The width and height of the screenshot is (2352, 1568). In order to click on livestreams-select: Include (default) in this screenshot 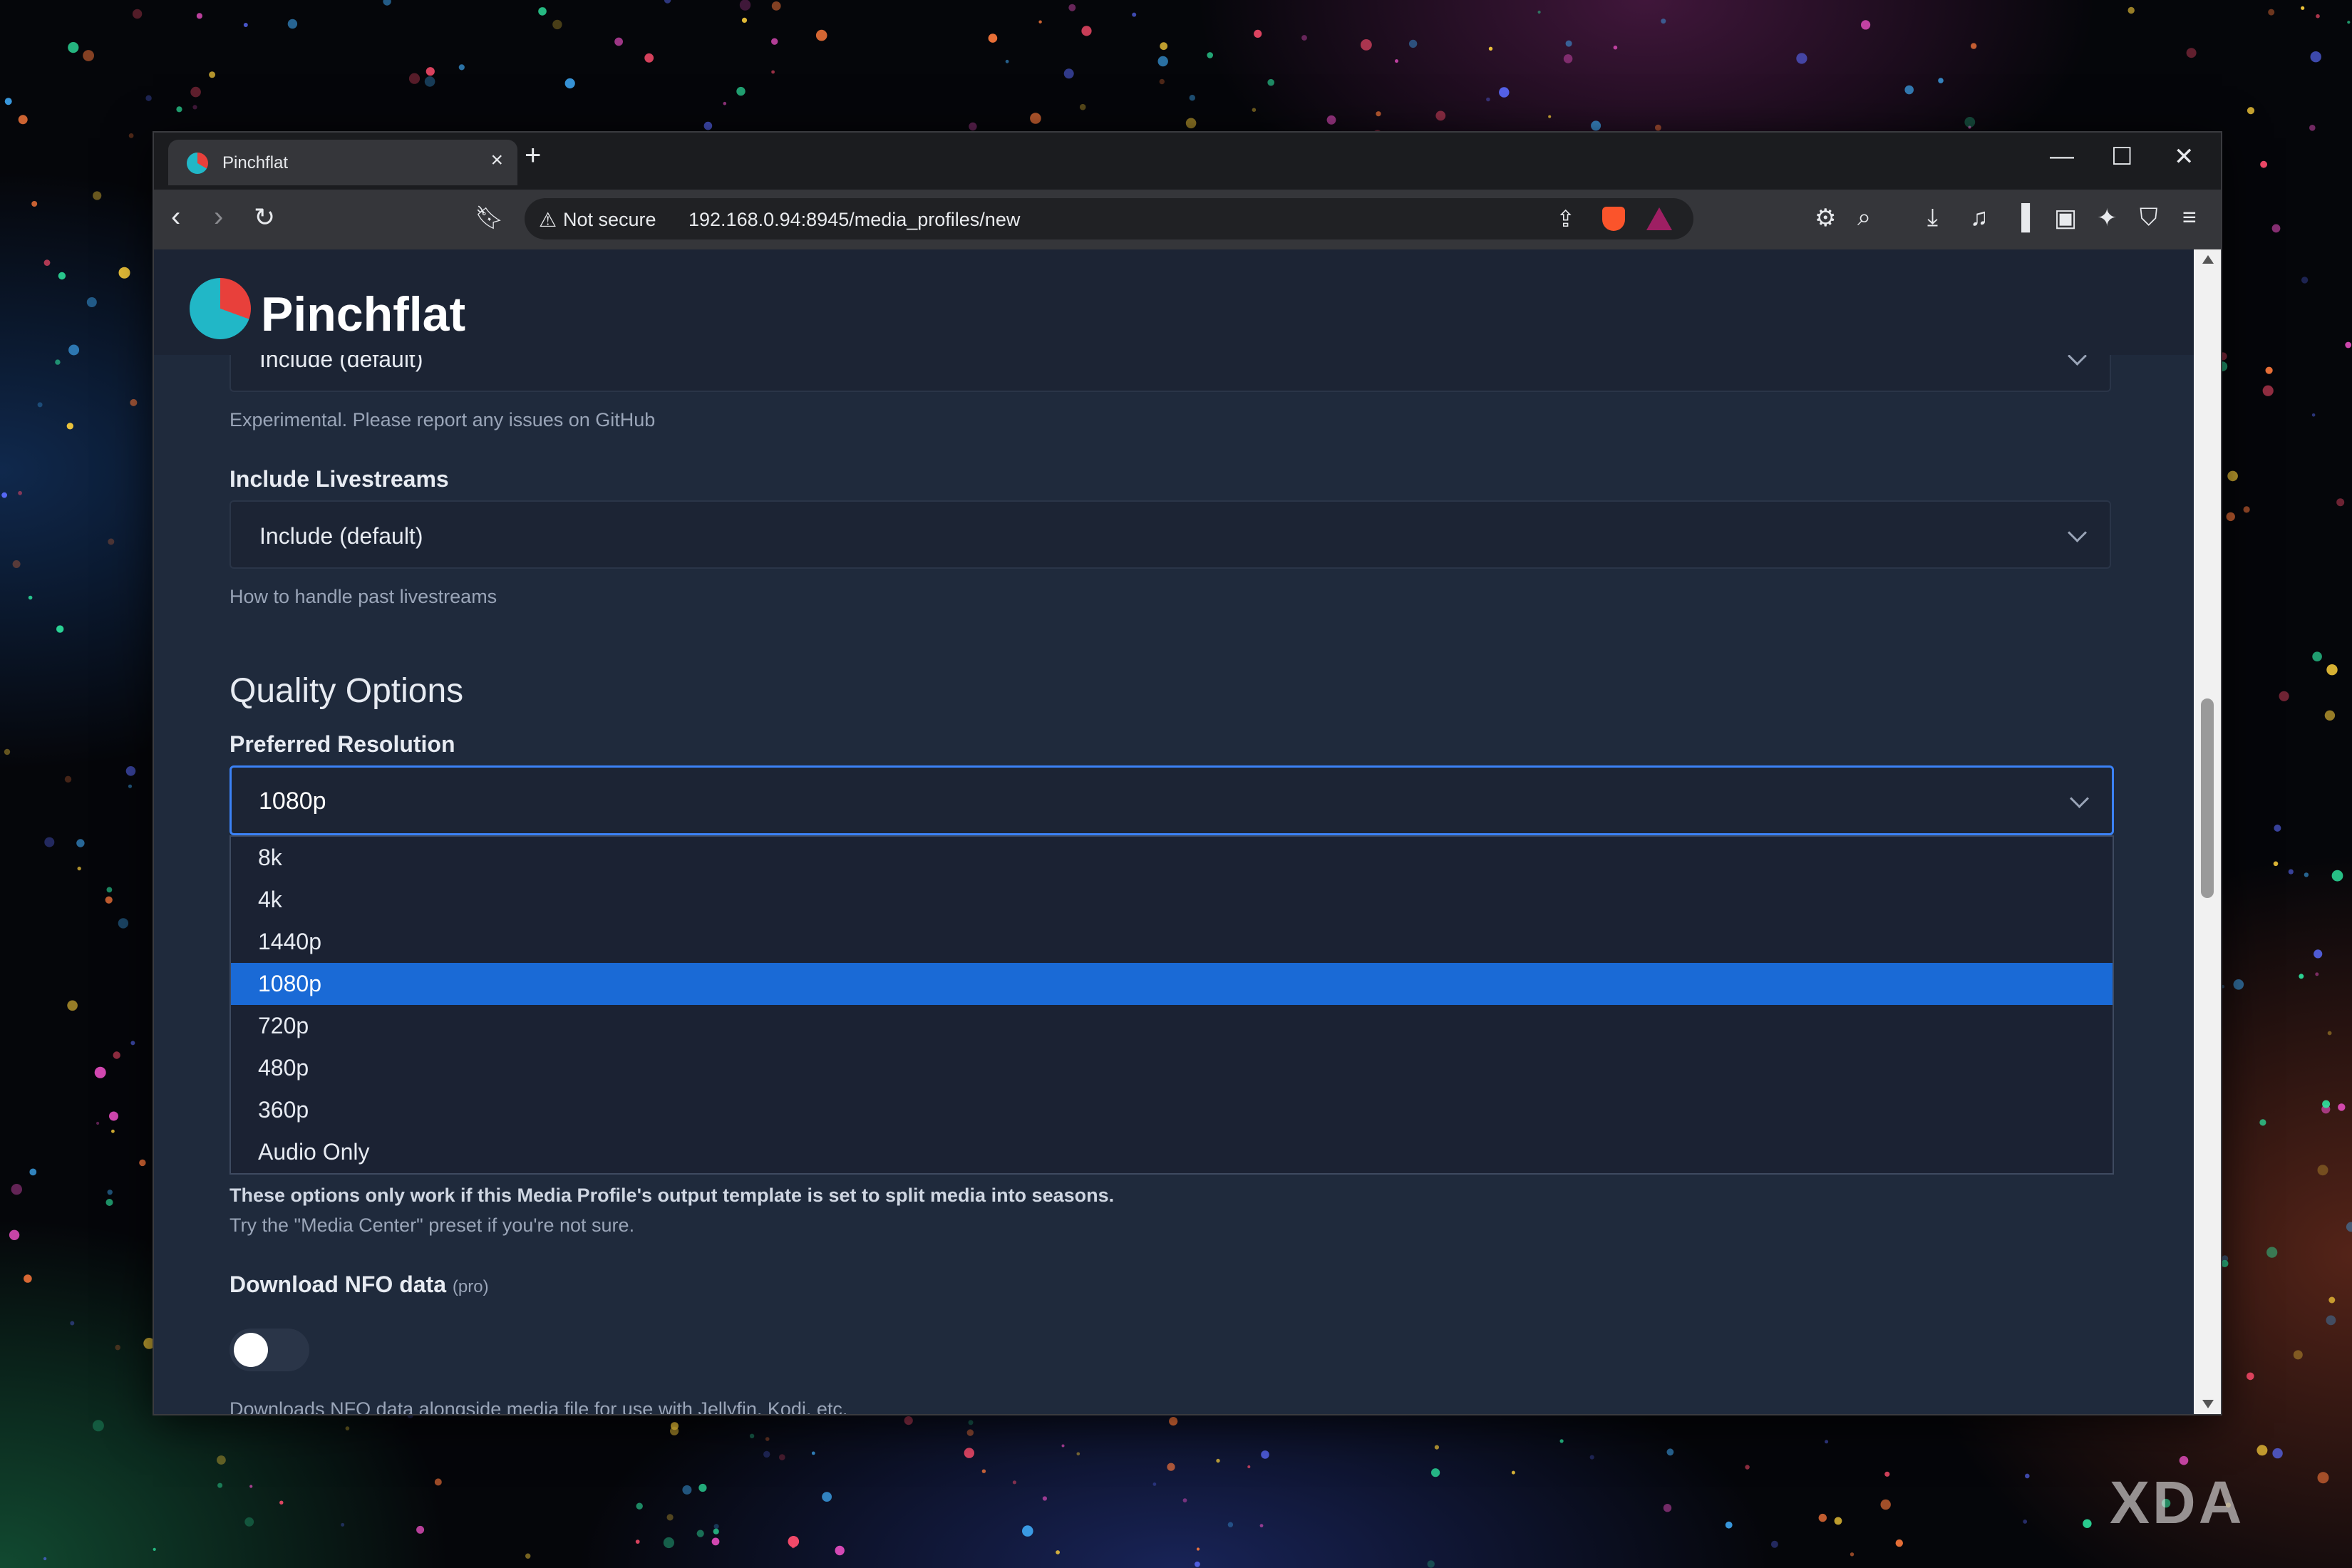, I will do `click(1170, 534)`.